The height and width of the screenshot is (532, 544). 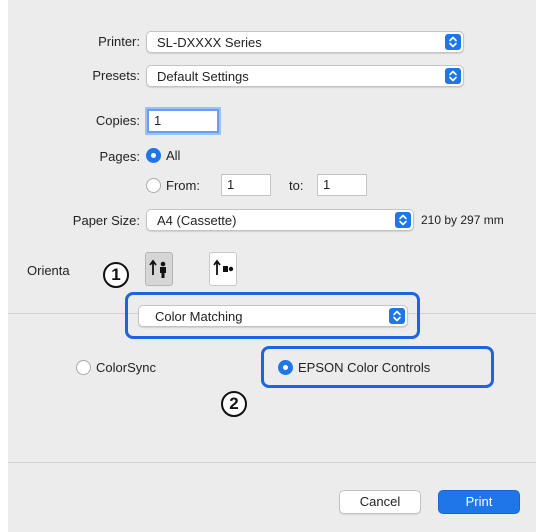 I want to click on pages-from-label: From:, so click(x=183, y=185).